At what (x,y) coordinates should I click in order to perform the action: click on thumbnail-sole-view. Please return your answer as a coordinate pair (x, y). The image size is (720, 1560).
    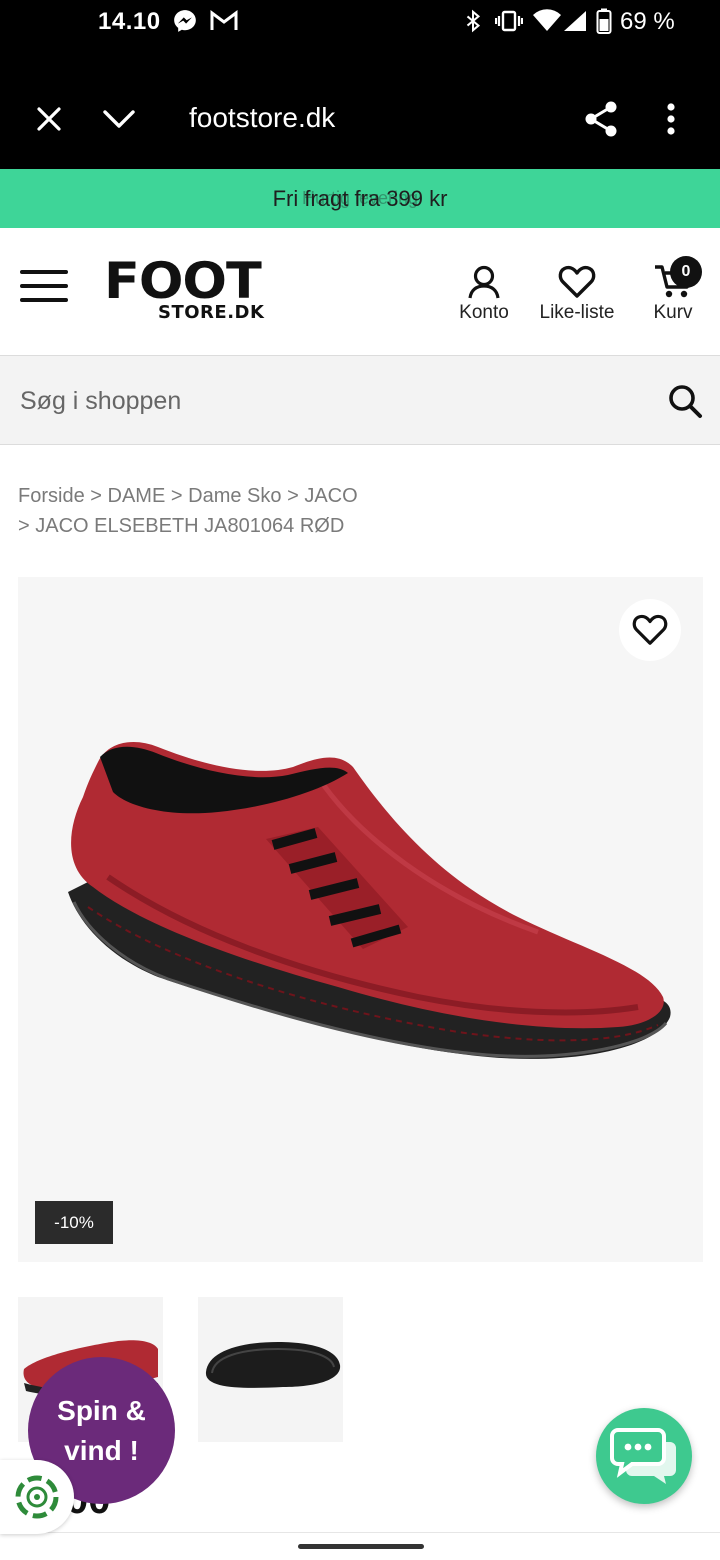
    Looking at the image, I should click on (270, 1369).